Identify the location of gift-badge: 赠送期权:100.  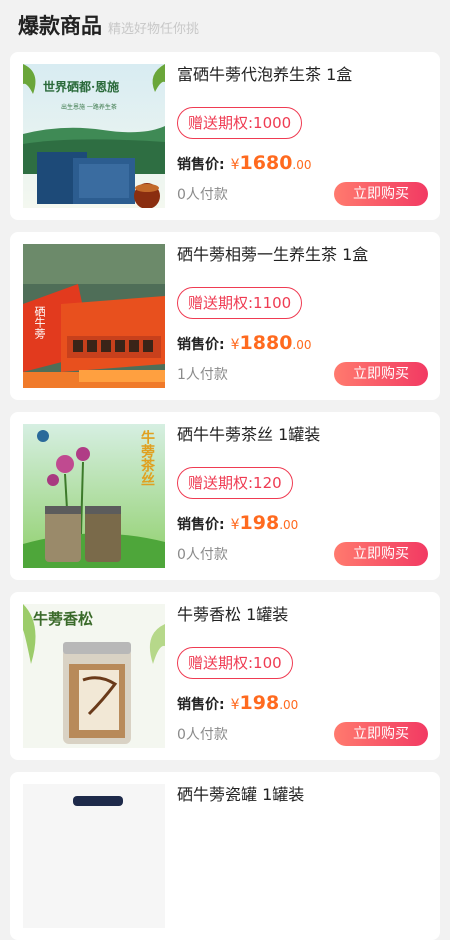
(235, 663).